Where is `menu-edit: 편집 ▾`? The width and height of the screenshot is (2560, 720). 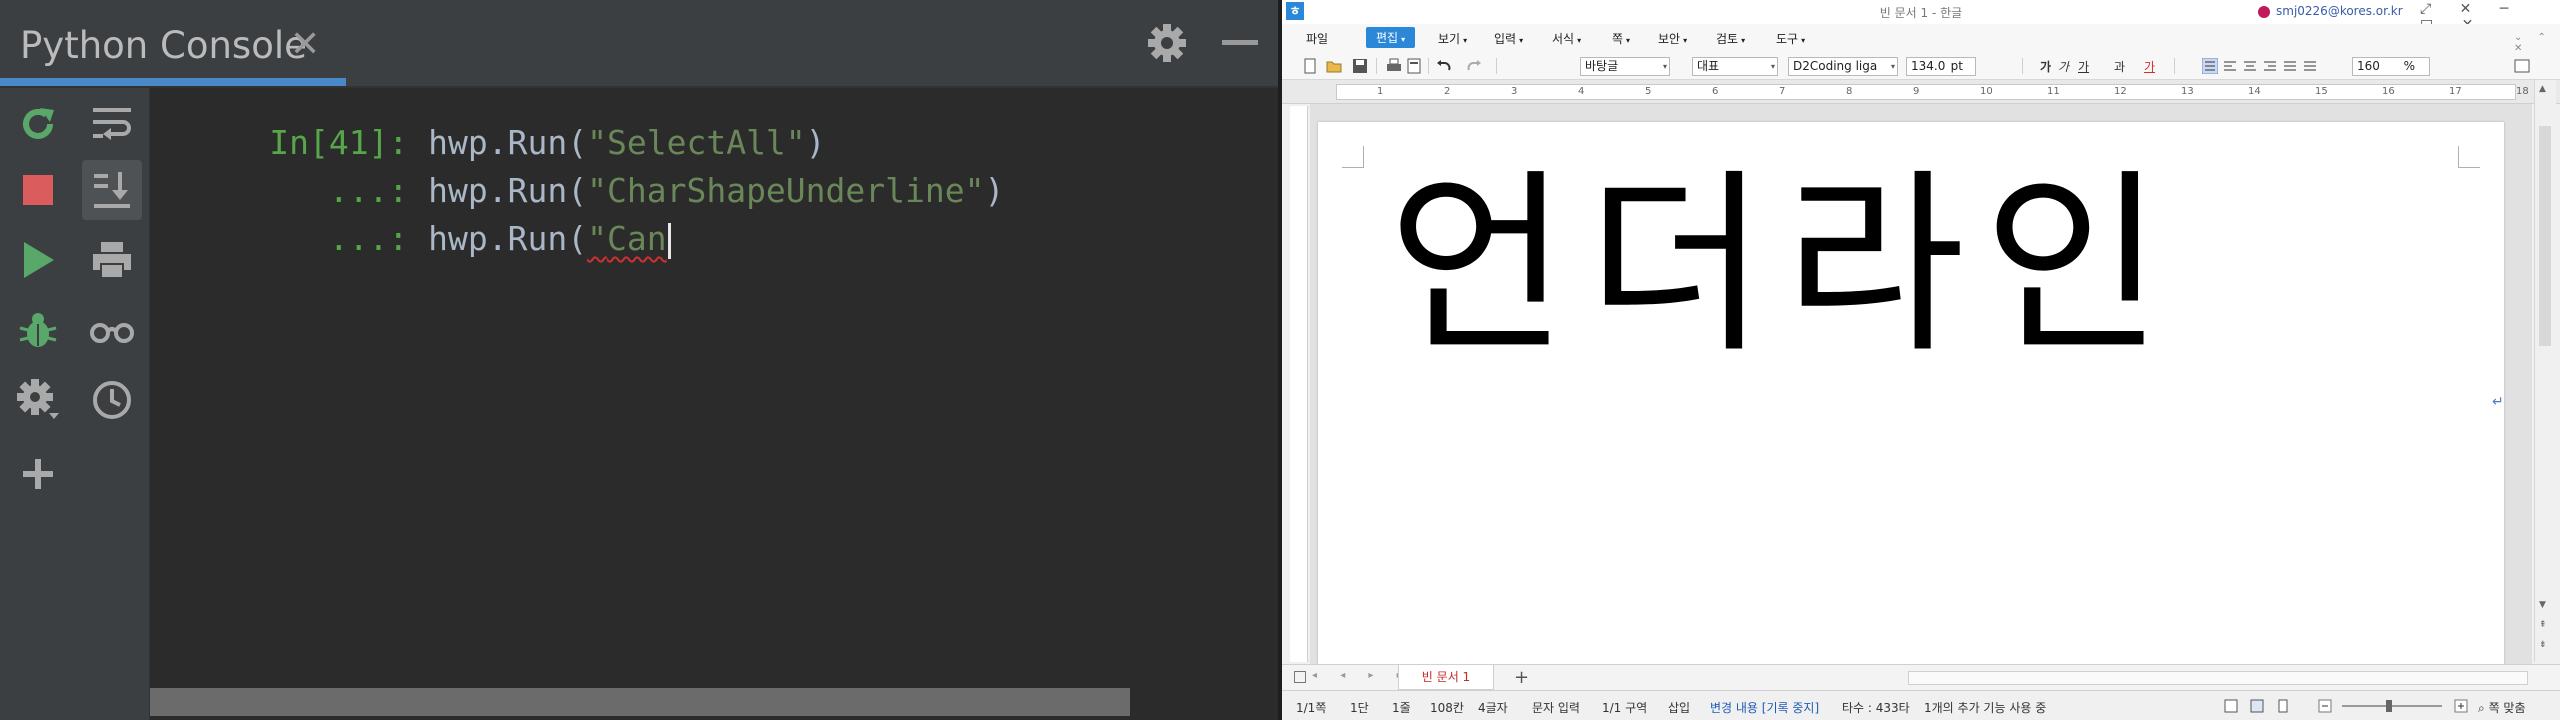 menu-edit: 편집 ▾ is located at coordinates (1391, 37).